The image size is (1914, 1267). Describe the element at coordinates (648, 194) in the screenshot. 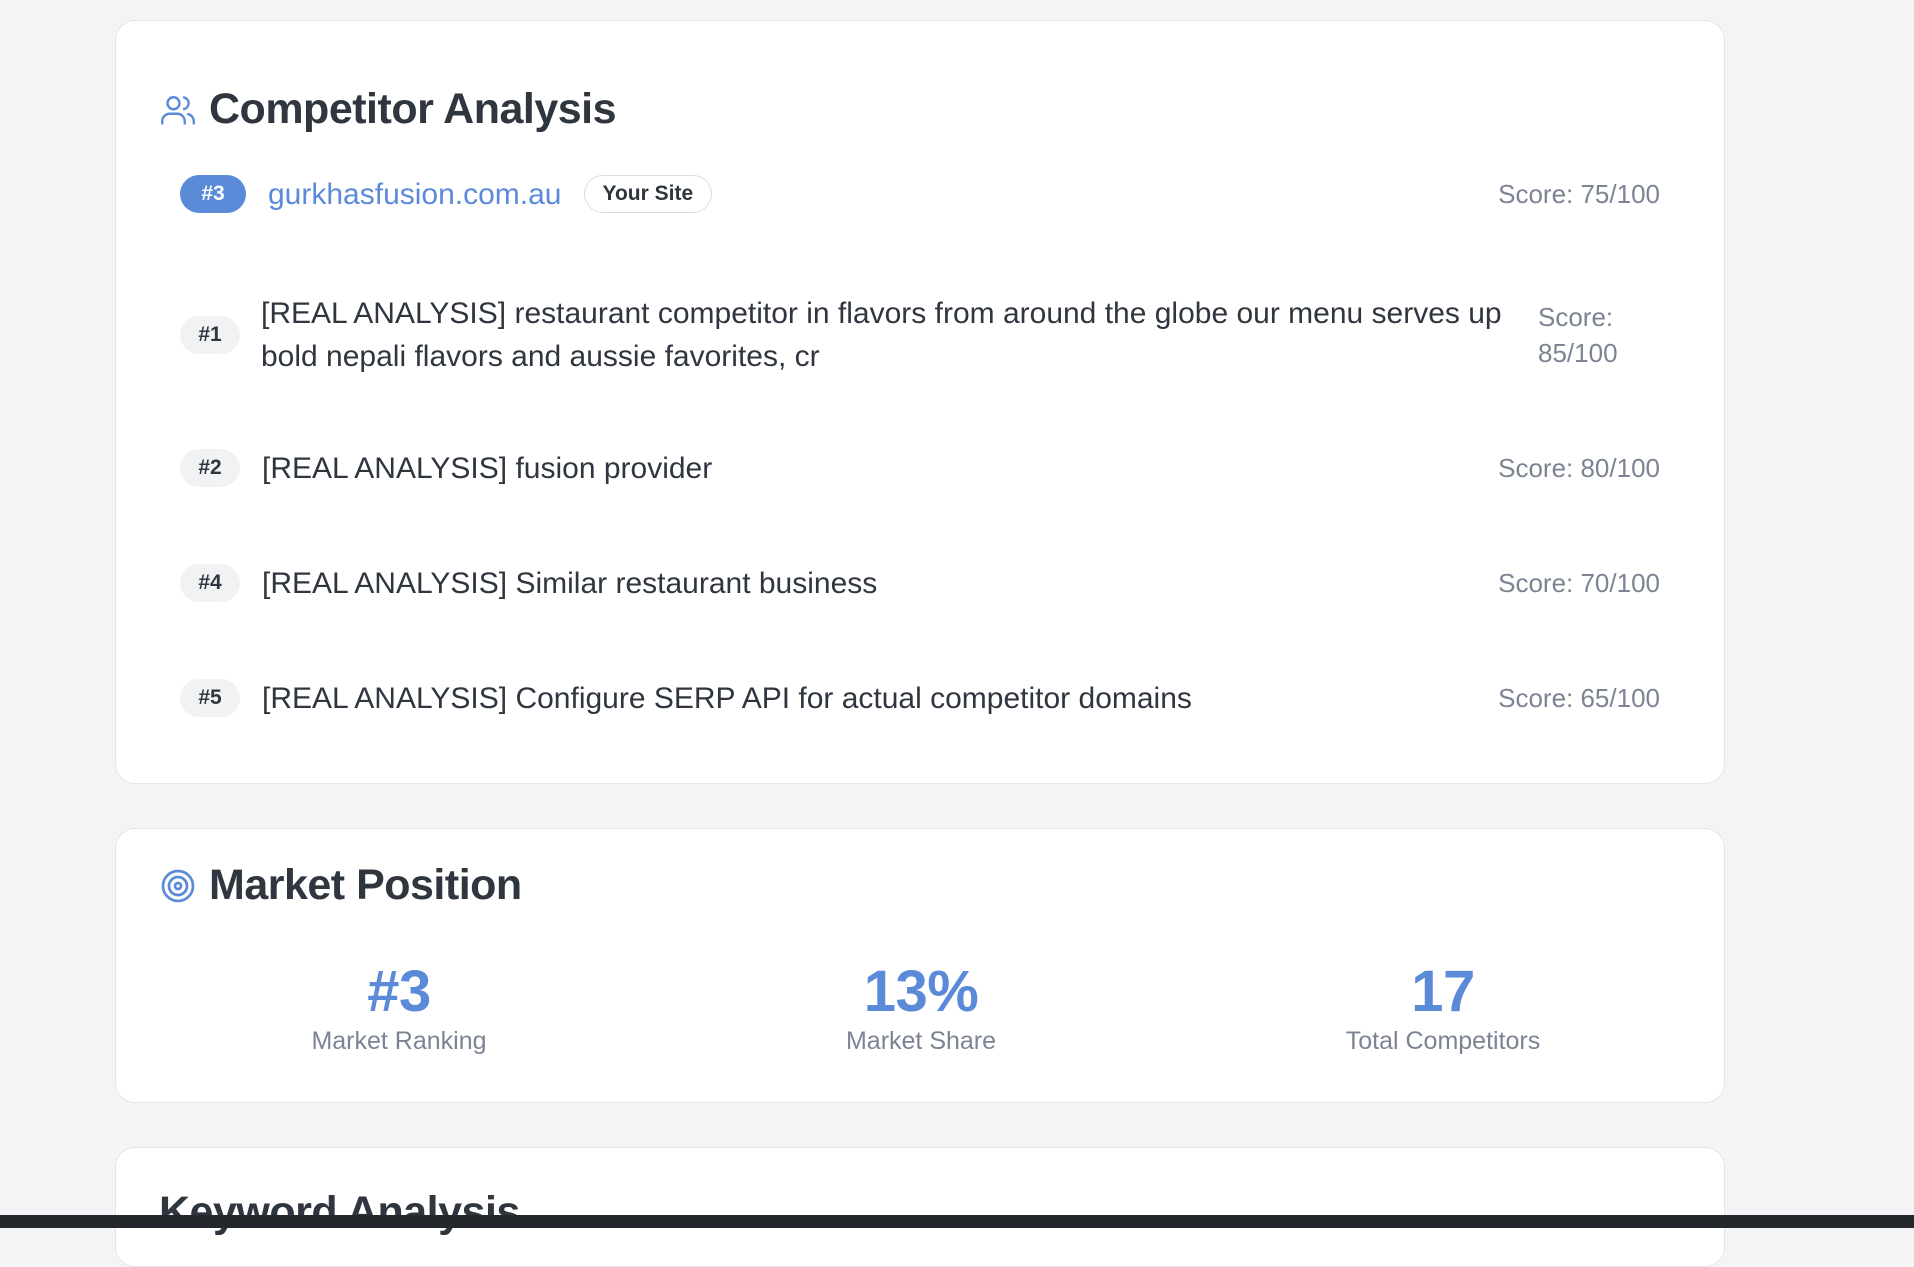

I see `your-site-badge: Your Site` at that location.